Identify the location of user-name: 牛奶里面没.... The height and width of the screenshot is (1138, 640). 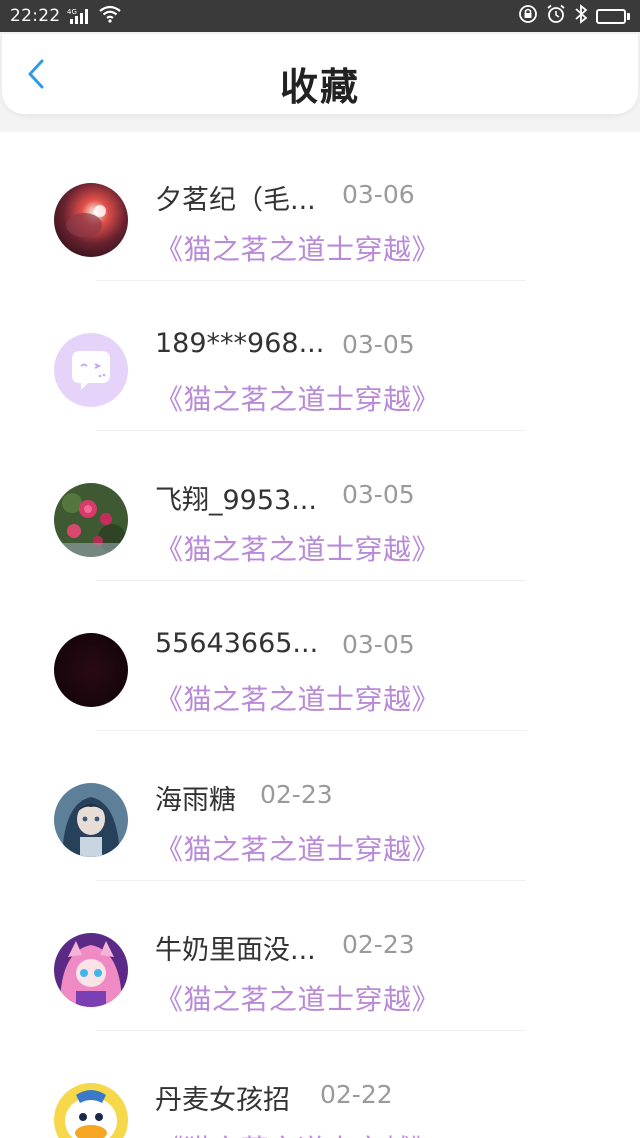
(235, 950).